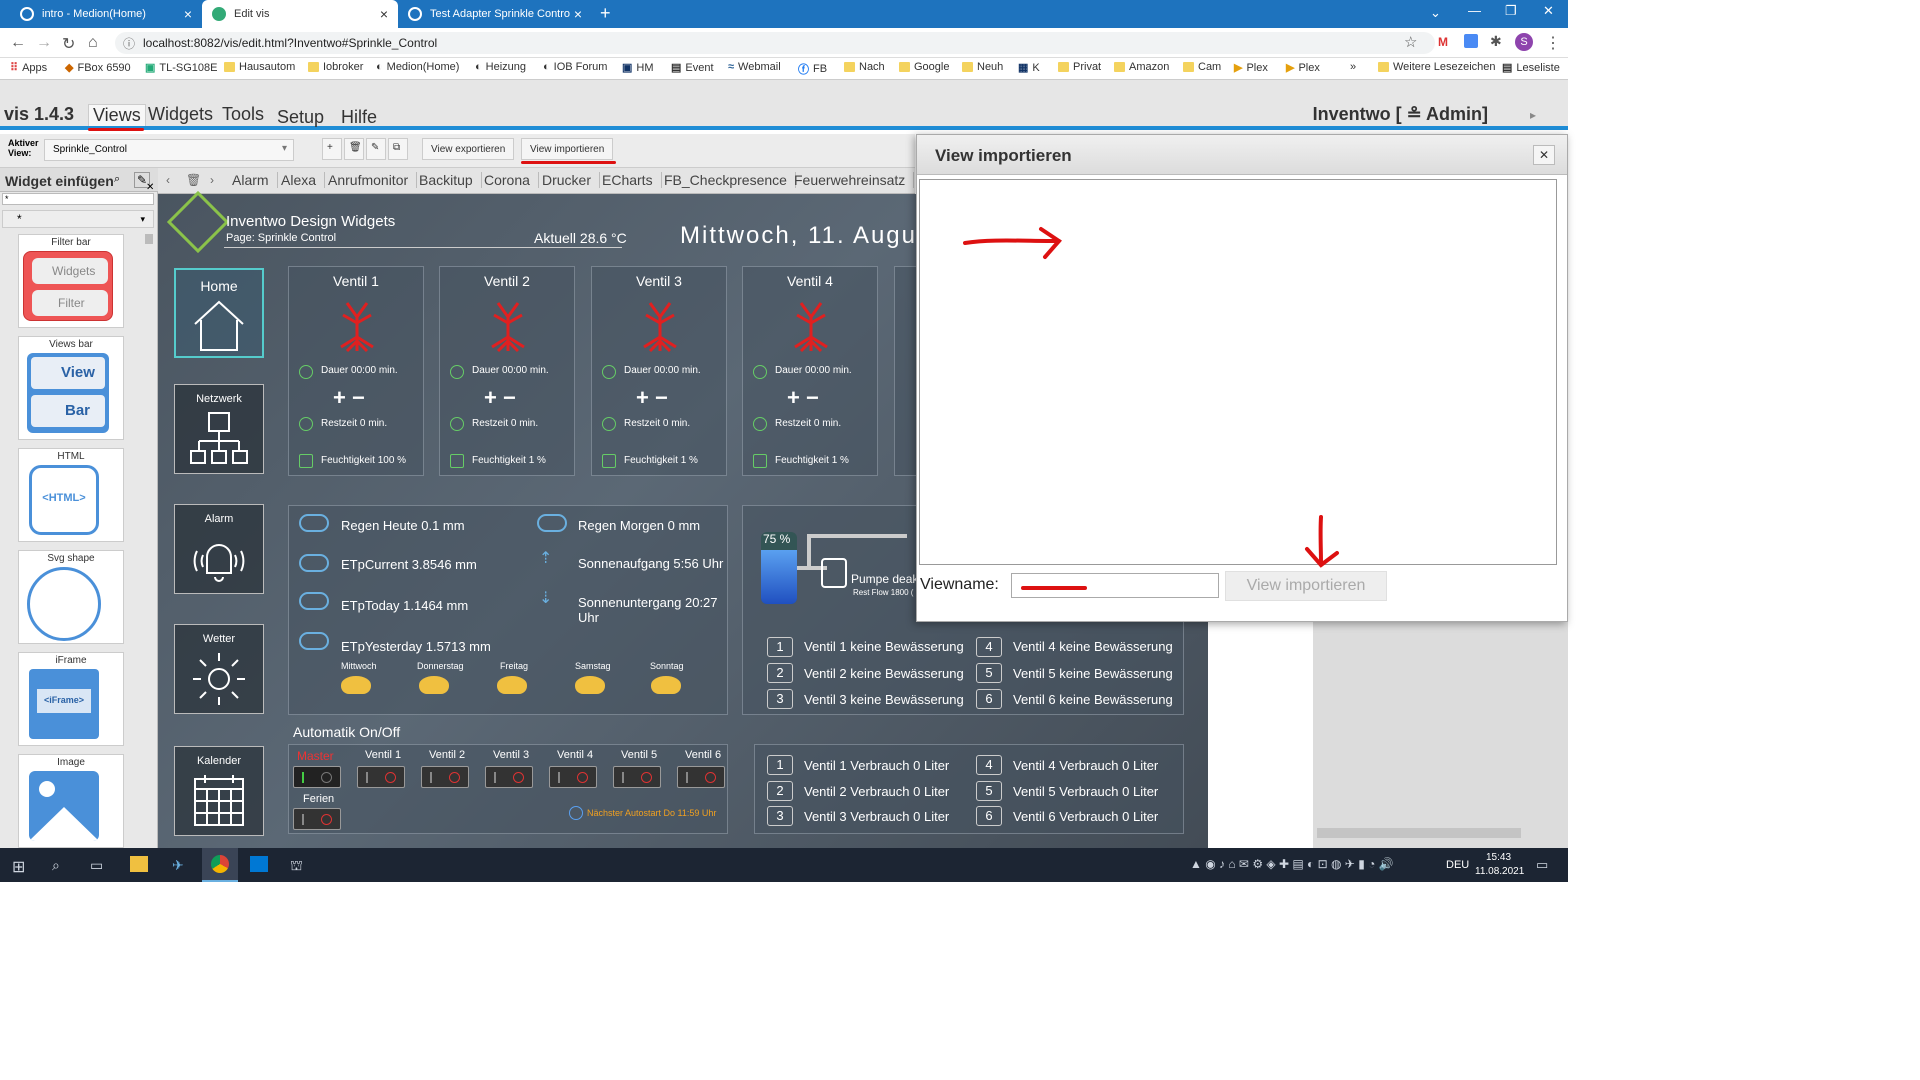 Image resolution: width=1920 pixels, height=1080 pixels. Describe the element at coordinates (1548, 11) in the screenshot. I see `close-window-button: ✕` at that location.